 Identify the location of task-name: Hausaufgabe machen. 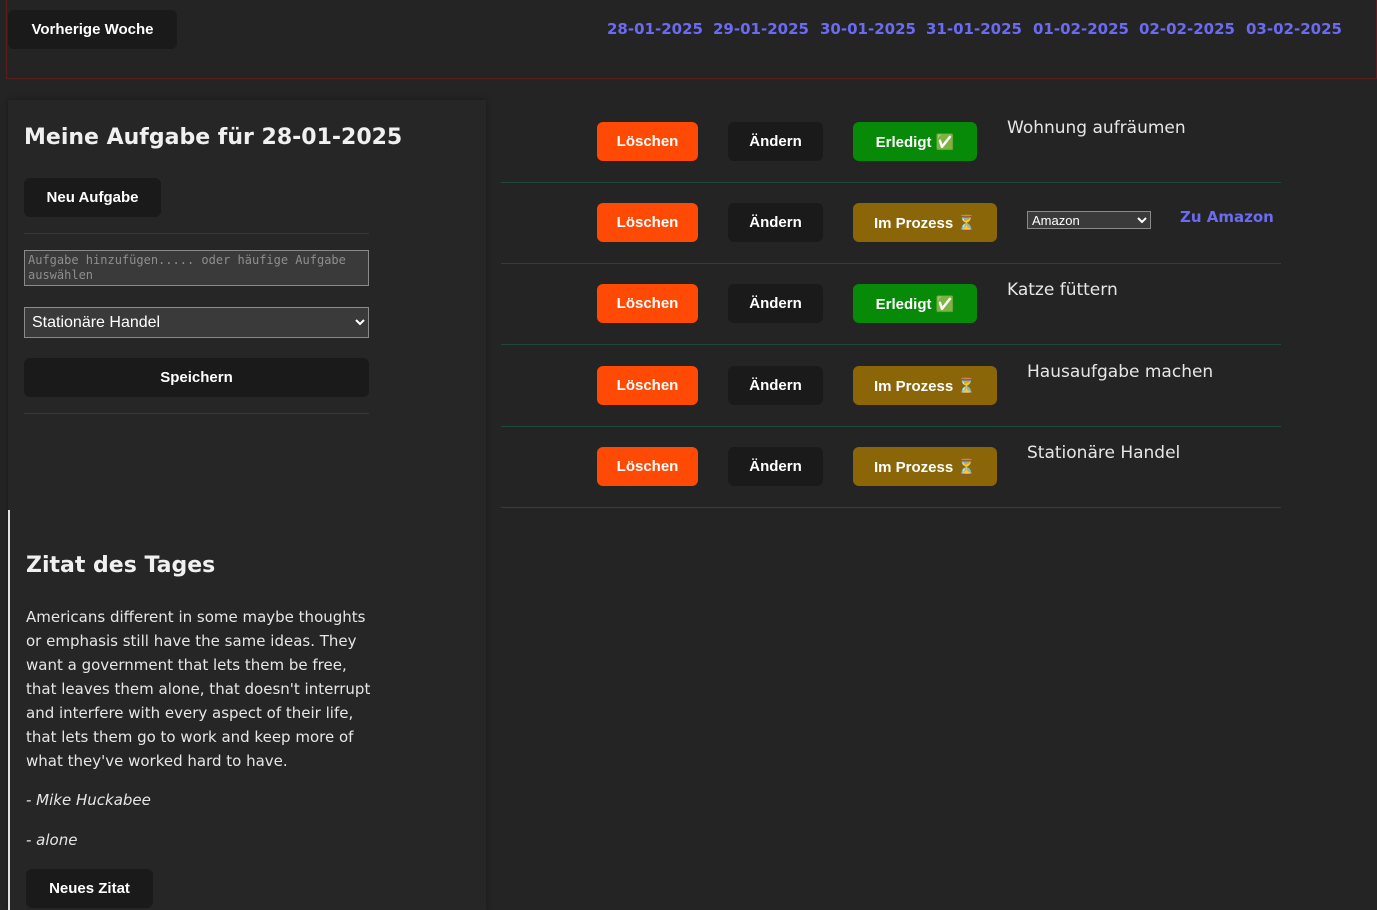
(1120, 372).